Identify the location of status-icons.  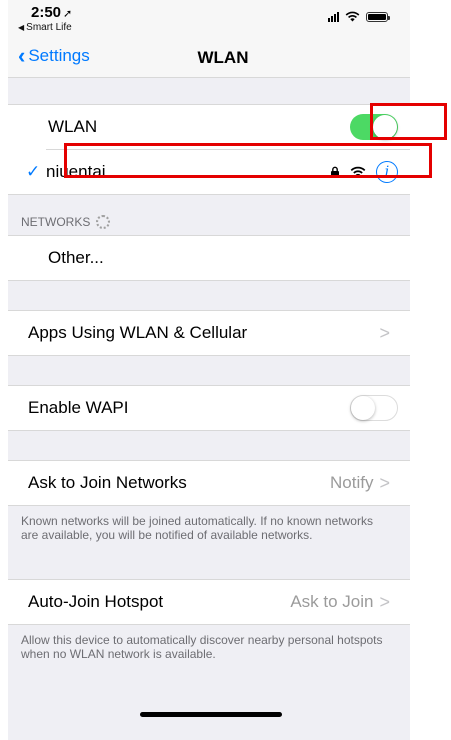
(359, 16).